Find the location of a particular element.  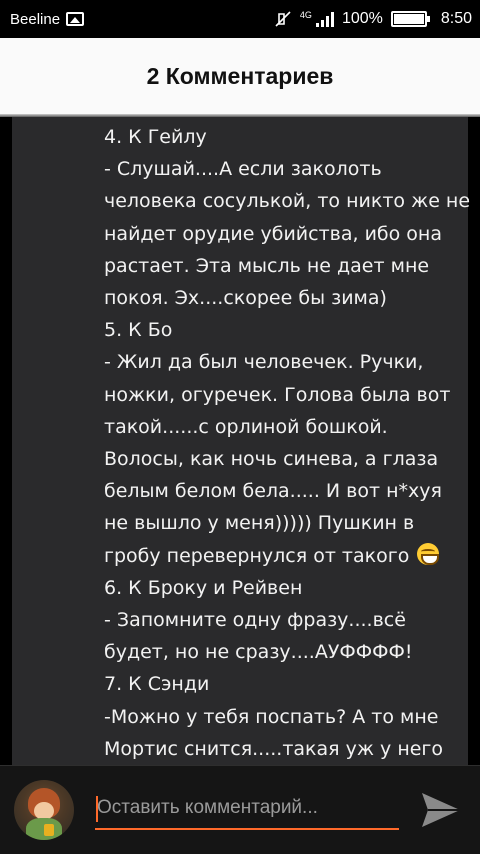

comment-line: белым белом бела..... И вот н*хуя is located at coordinates (273, 491).